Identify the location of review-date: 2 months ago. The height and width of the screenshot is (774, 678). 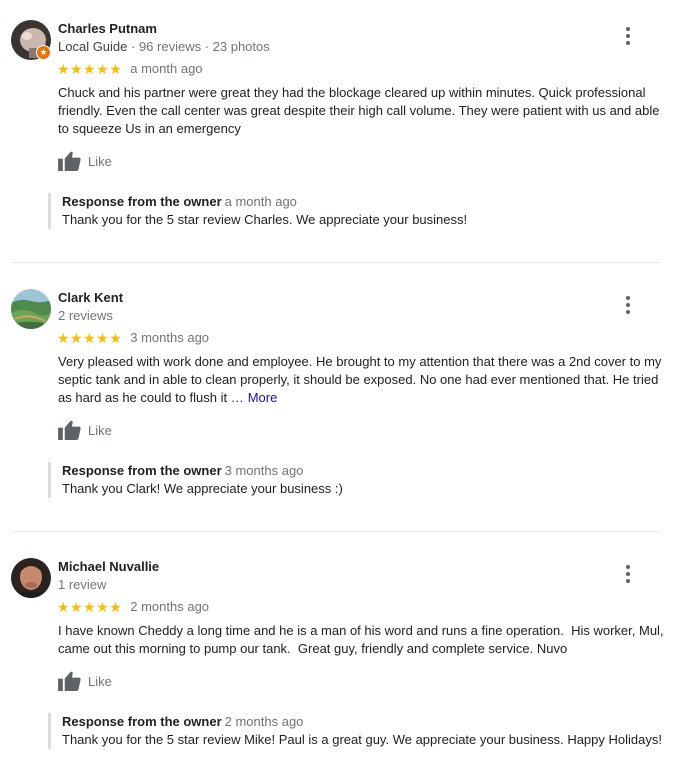
(170, 606).